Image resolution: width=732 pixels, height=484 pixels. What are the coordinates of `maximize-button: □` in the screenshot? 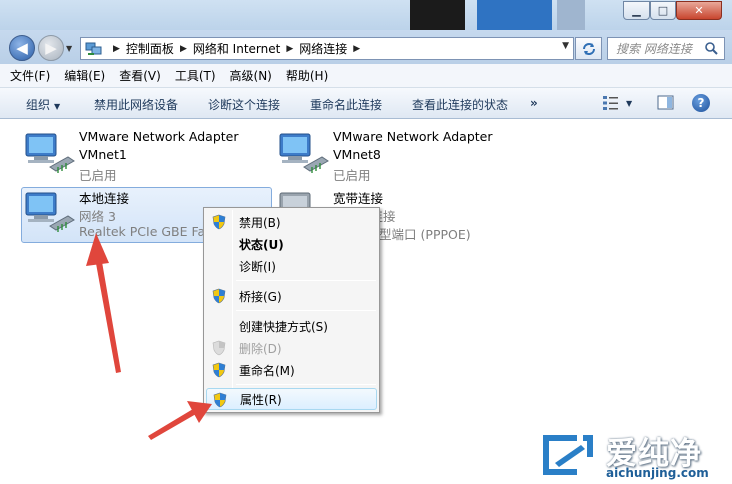 It's located at (663, 10).